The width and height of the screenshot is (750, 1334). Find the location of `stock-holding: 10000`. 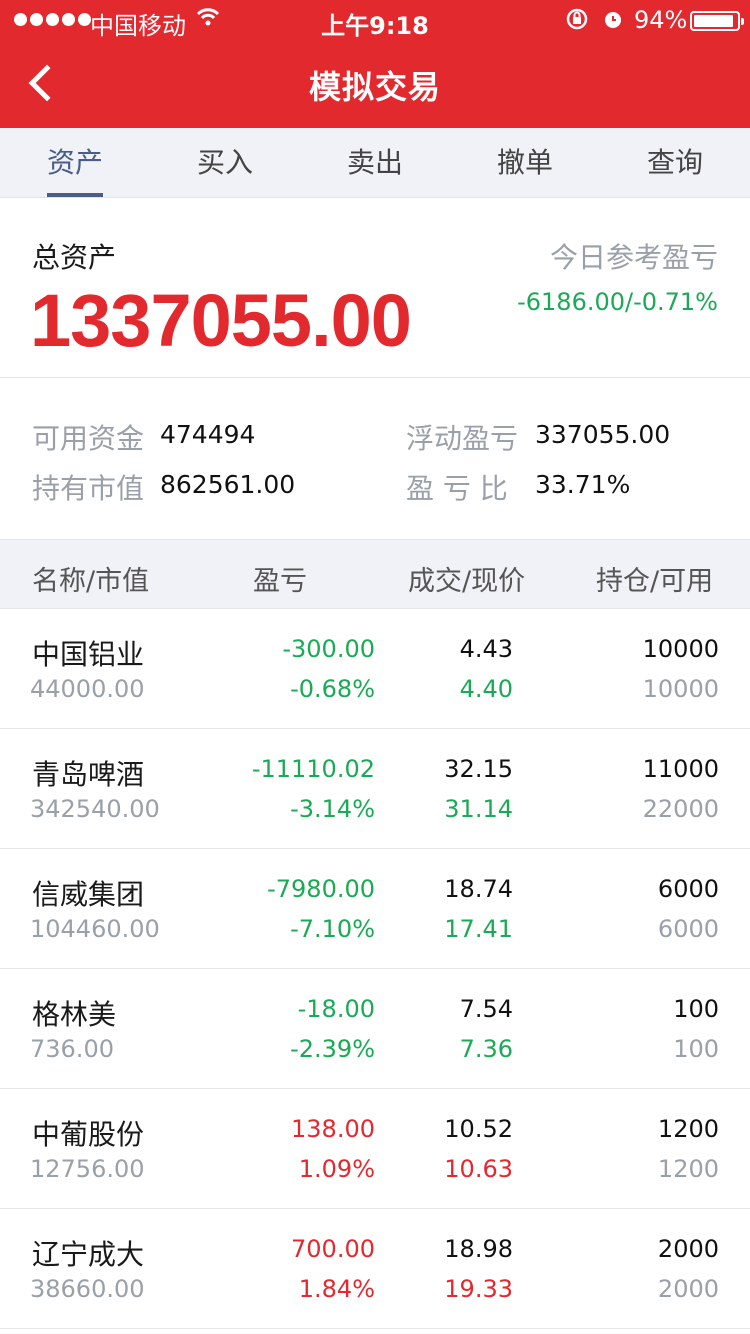

stock-holding: 10000 is located at coordinates (680, 649).